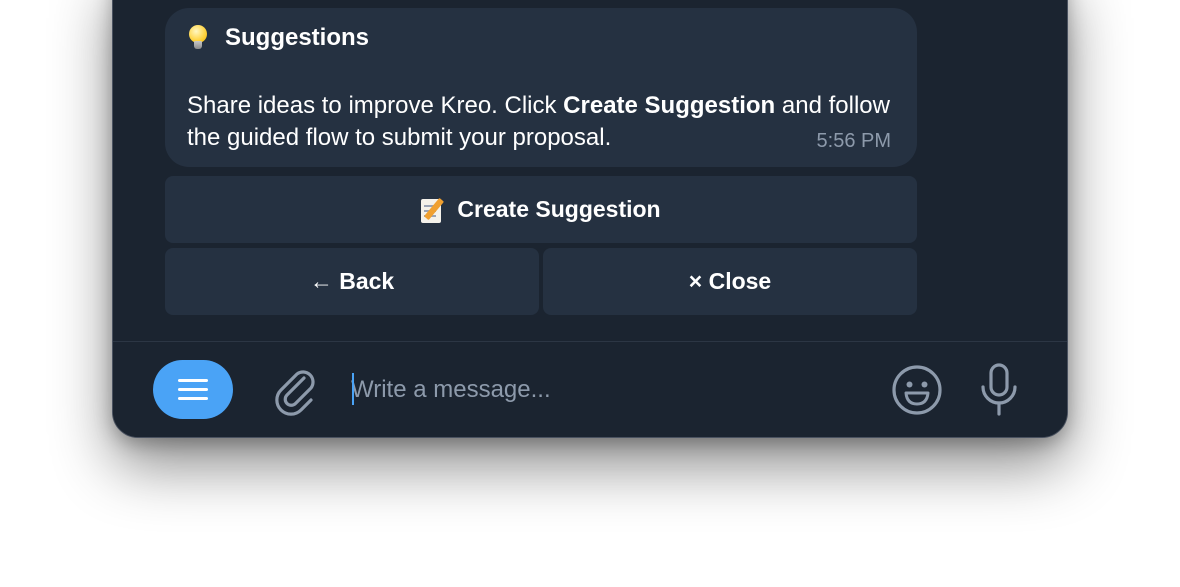 This screenshot has width=1180, height=587. I want to click on message-text-bold: Create Suggestion, so click(669, 105).